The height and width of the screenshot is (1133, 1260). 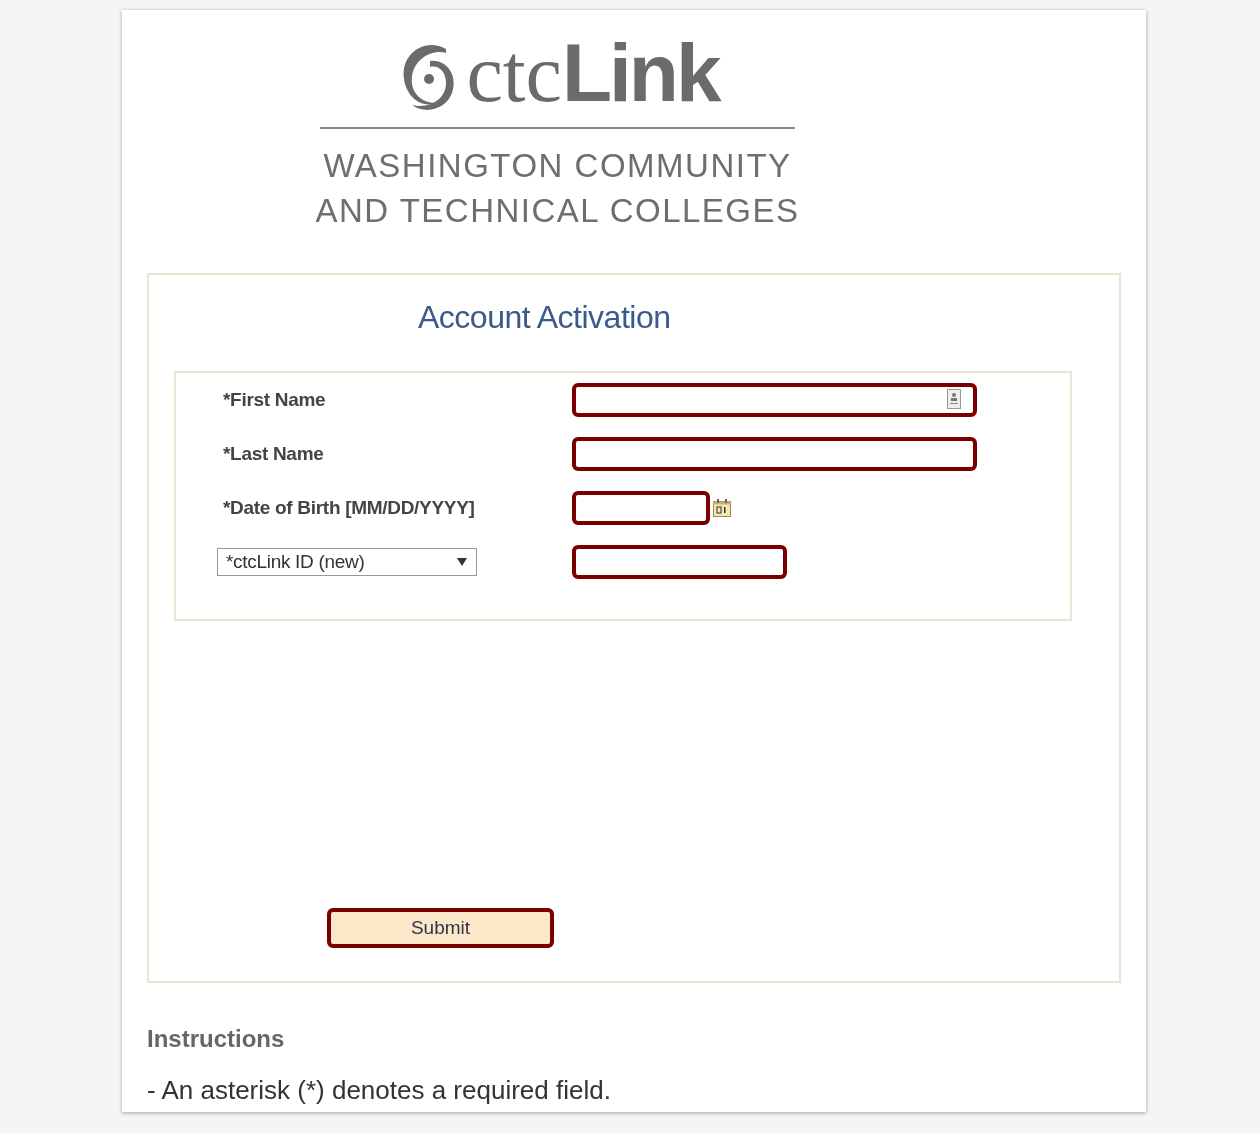 What do you see at coordinates (349, 507) in the screenshot?
I see `field-label: *Date of Birth [MM/DD/YYYY]` at bounding box center [349, 507].